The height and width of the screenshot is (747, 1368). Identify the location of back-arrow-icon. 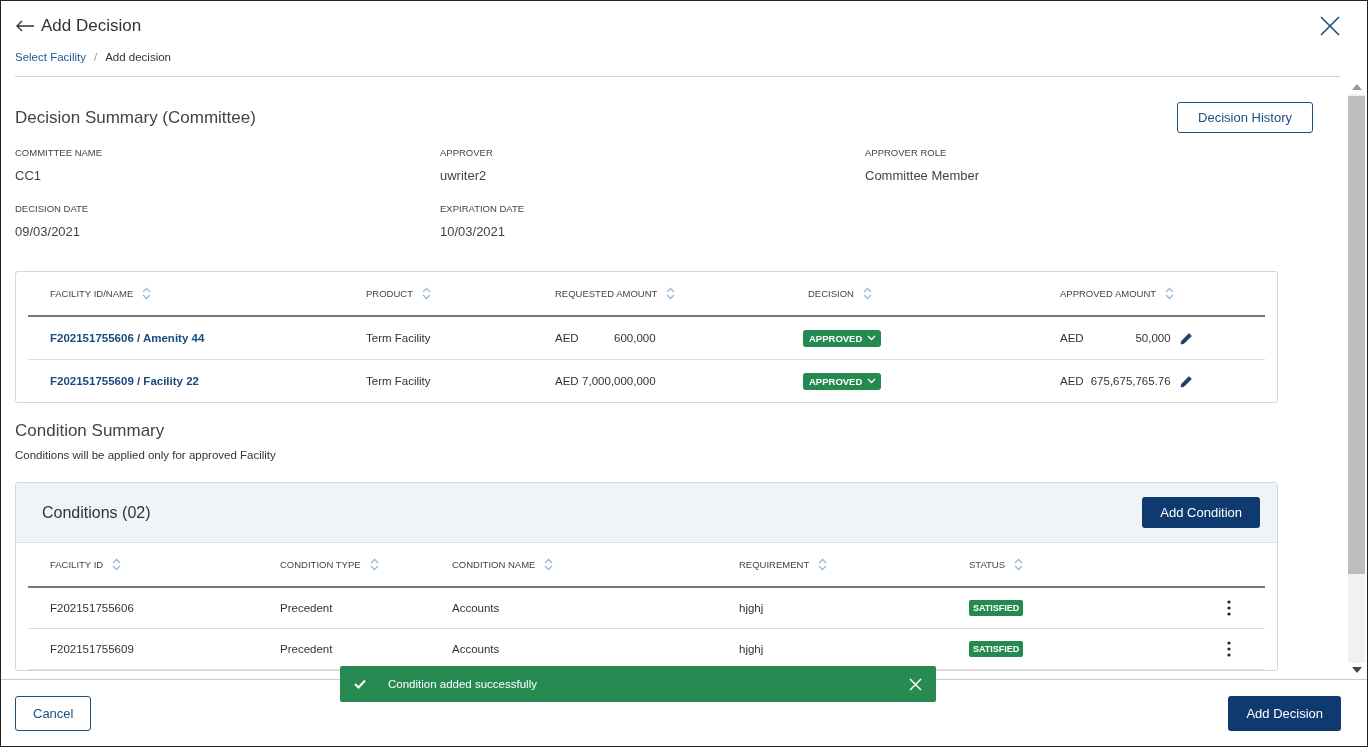
(25, 26).